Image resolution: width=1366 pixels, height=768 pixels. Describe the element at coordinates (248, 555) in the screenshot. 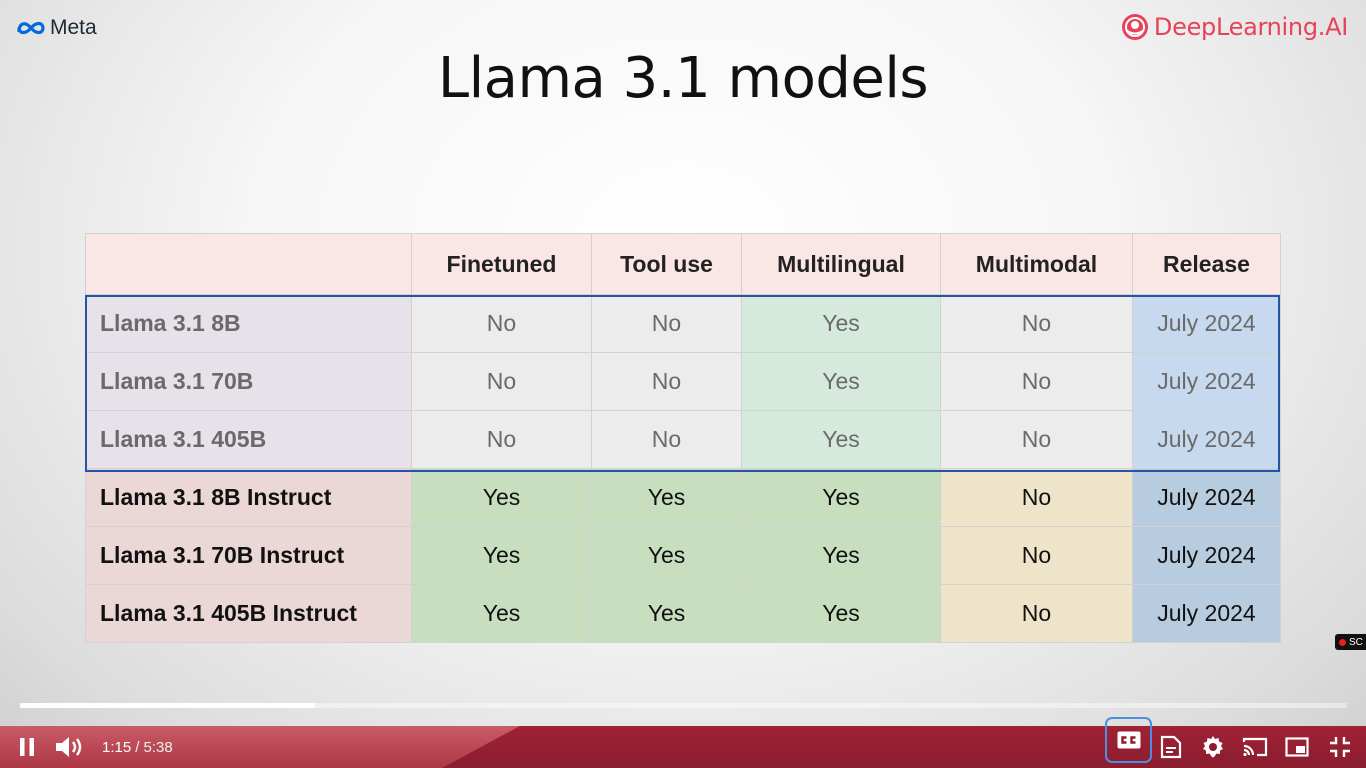

I see `model-name: Llama 3.1 70B Instruct` at that location.